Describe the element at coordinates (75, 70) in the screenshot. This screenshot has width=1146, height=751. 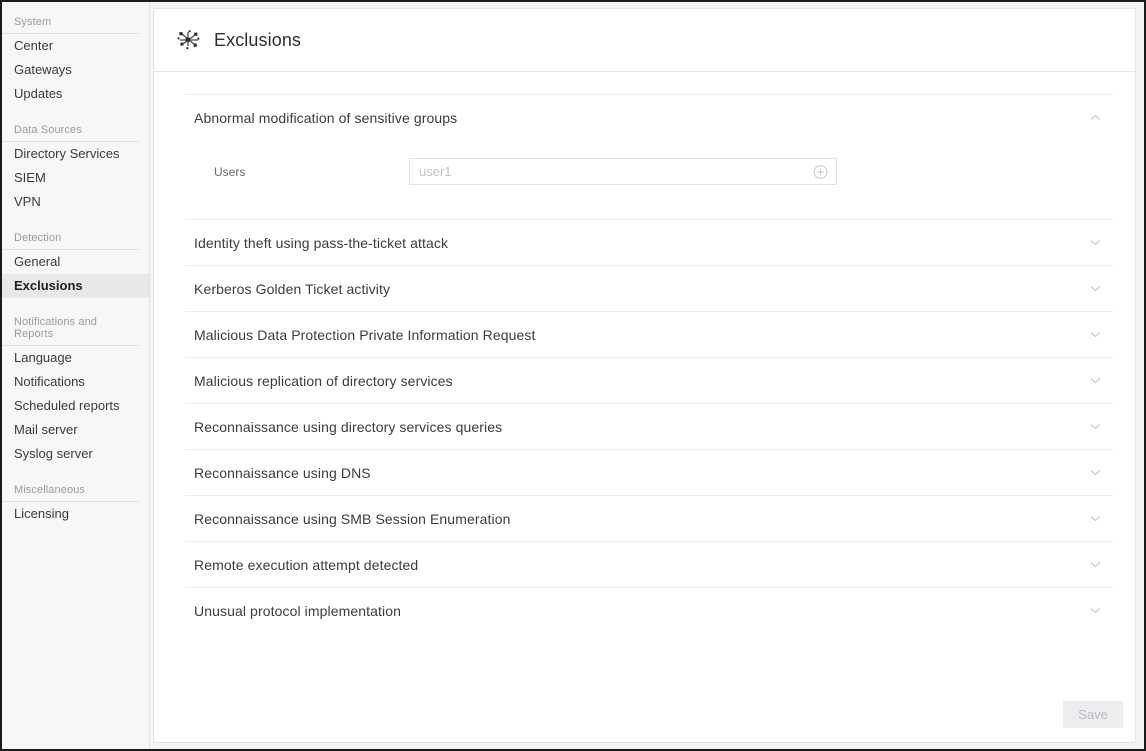
I see `sidebar-item-gateways: Gateways` at that location.